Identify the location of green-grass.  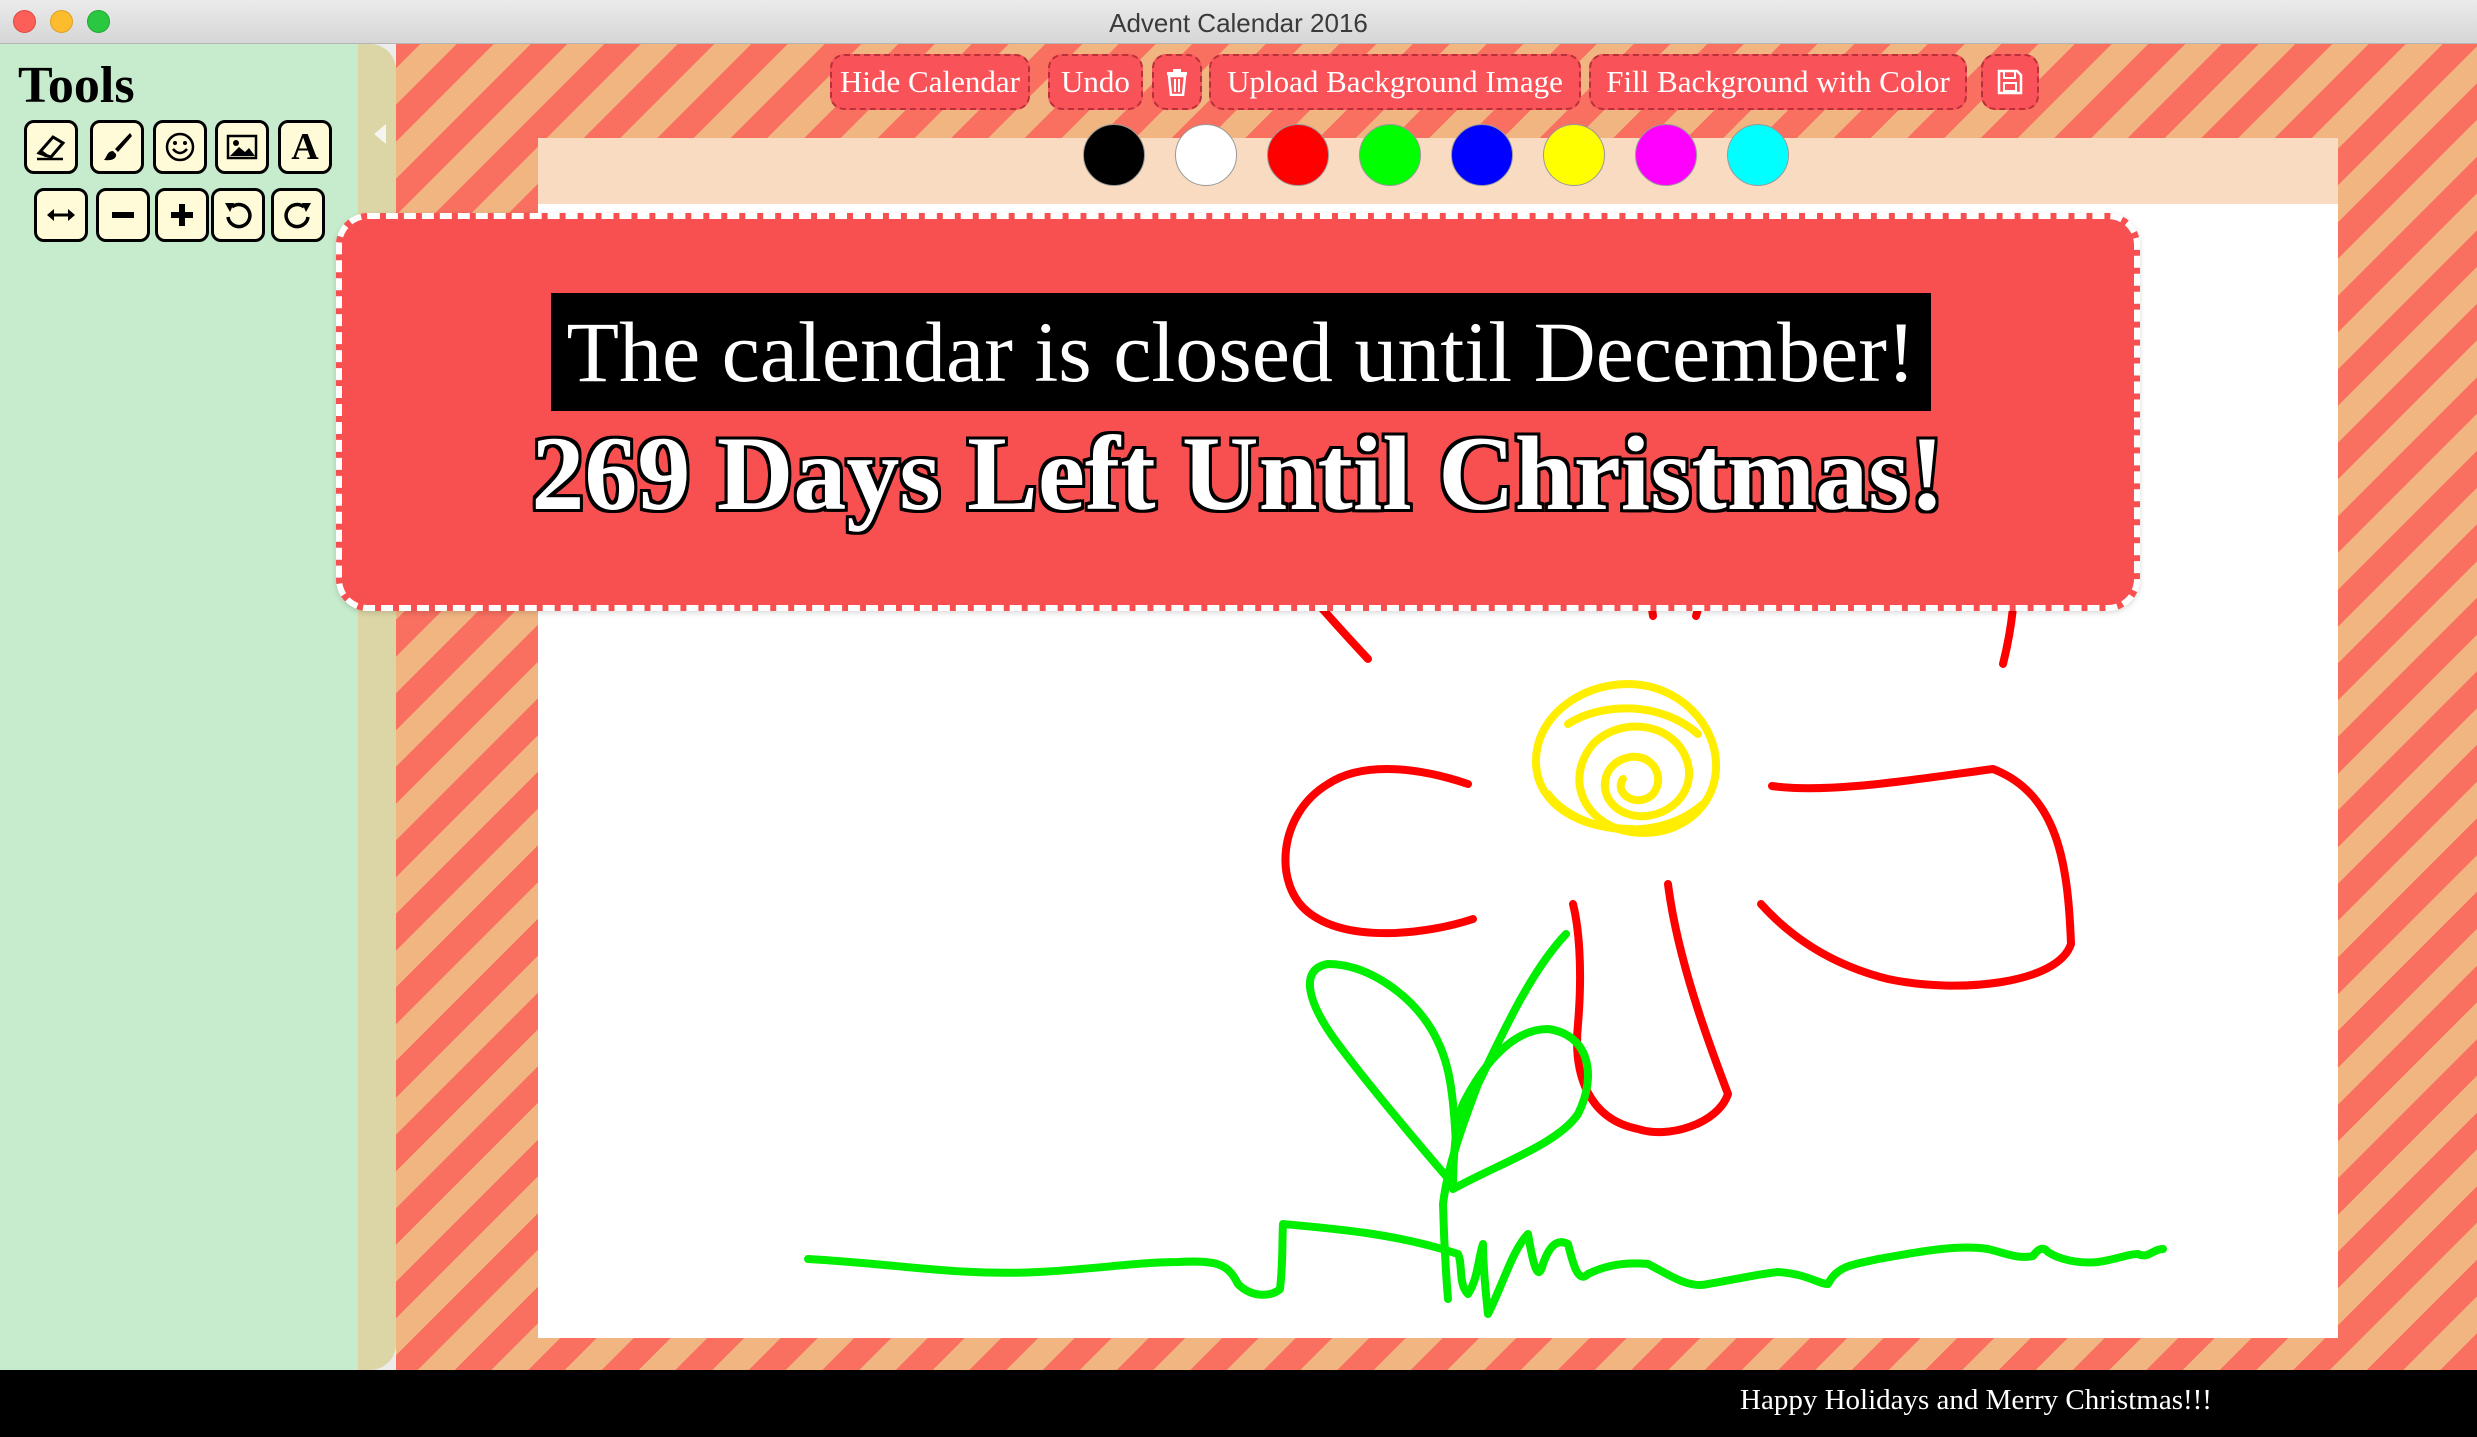
(1485, 1269).